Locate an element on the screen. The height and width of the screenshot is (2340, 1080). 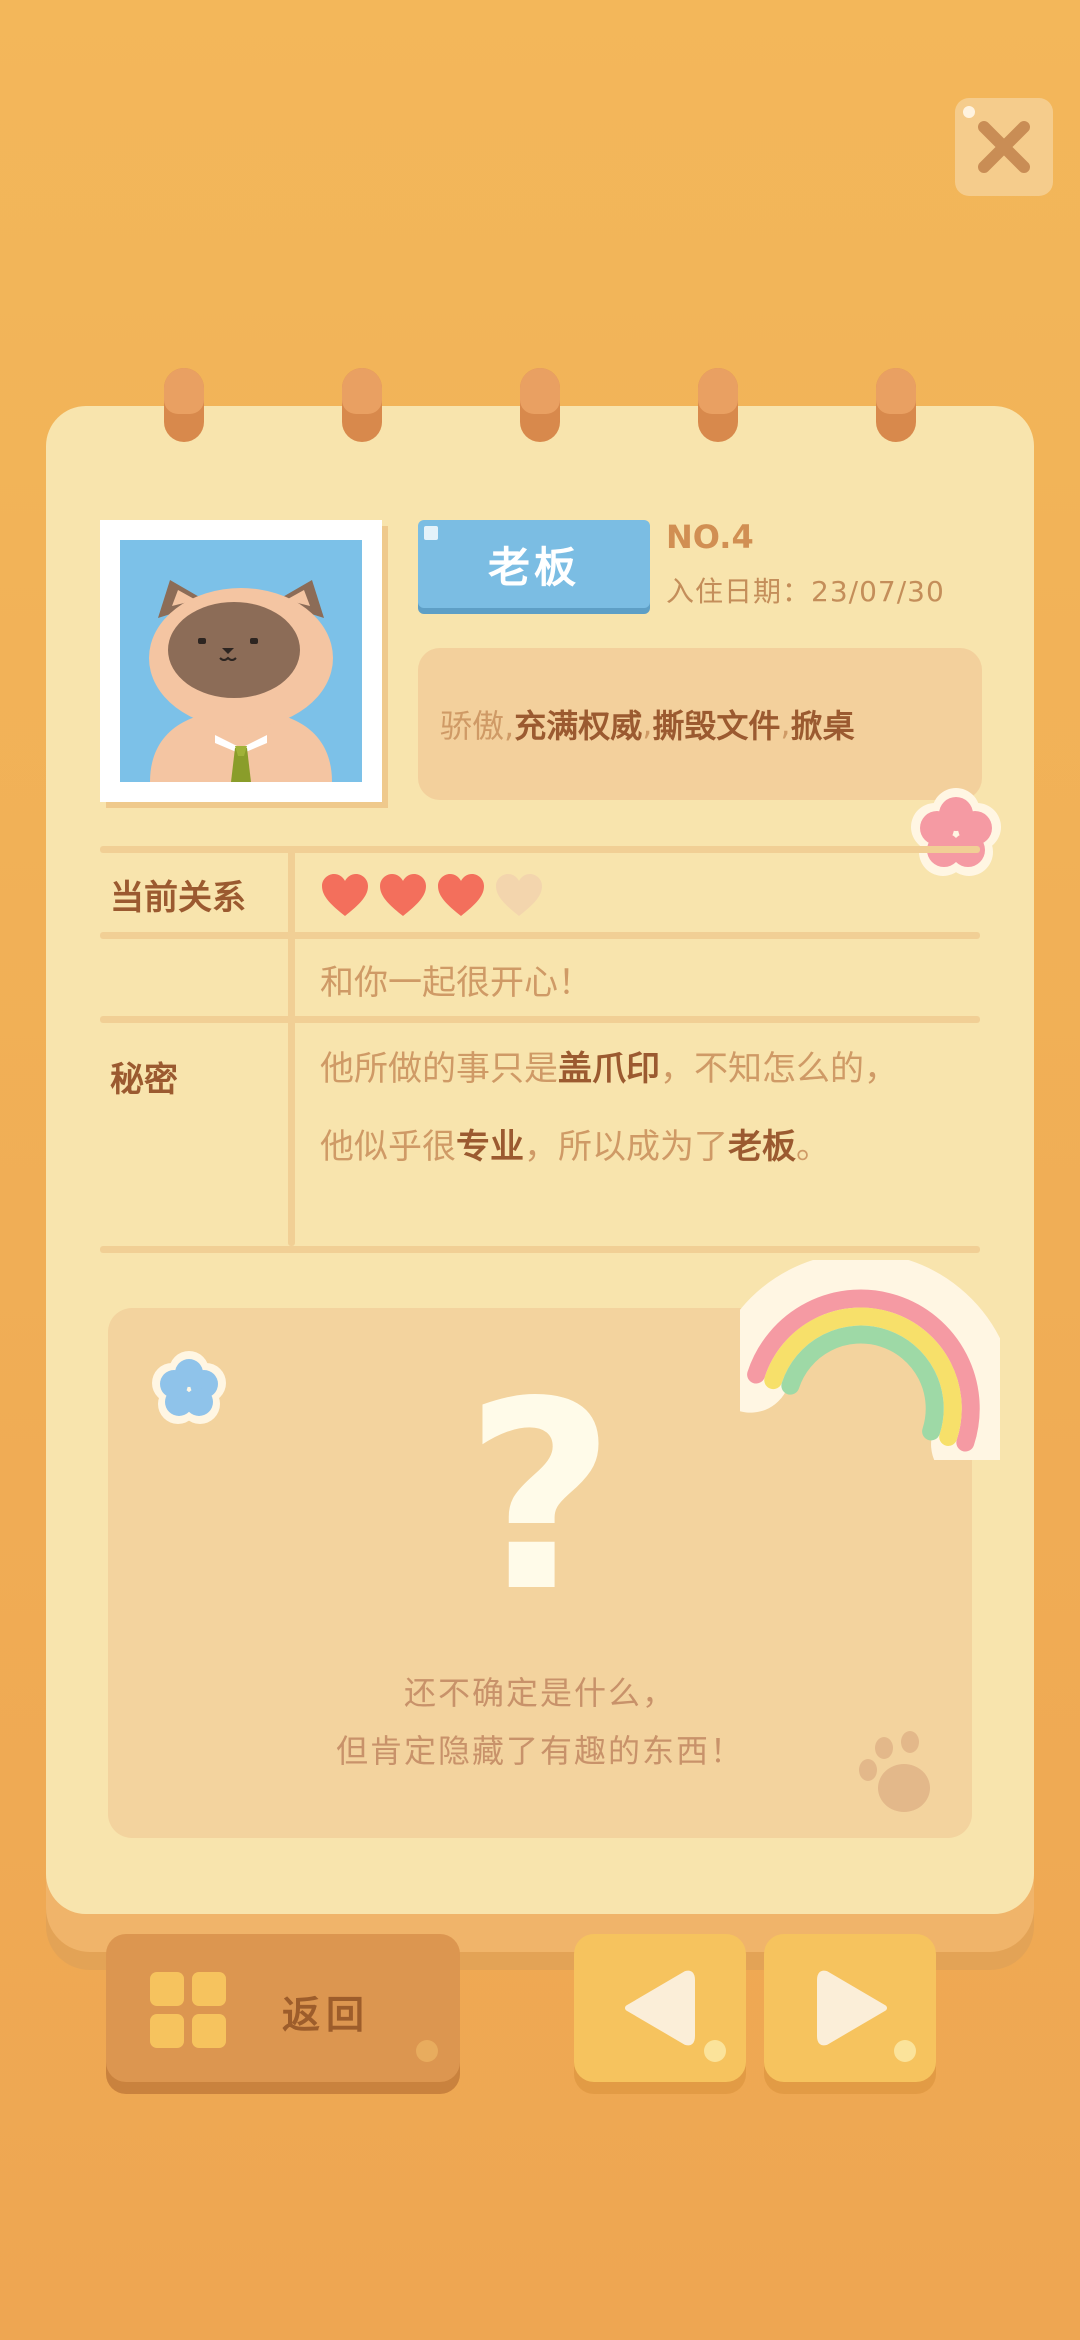
secret-label: 秘密 is located at coordinates (144, 1080).